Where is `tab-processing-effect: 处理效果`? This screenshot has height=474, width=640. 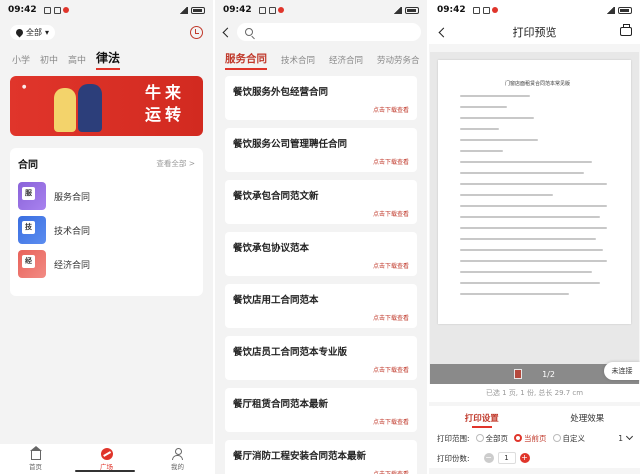 tab-processing-effect: 处理效果 is located at coordinates (587, 417).